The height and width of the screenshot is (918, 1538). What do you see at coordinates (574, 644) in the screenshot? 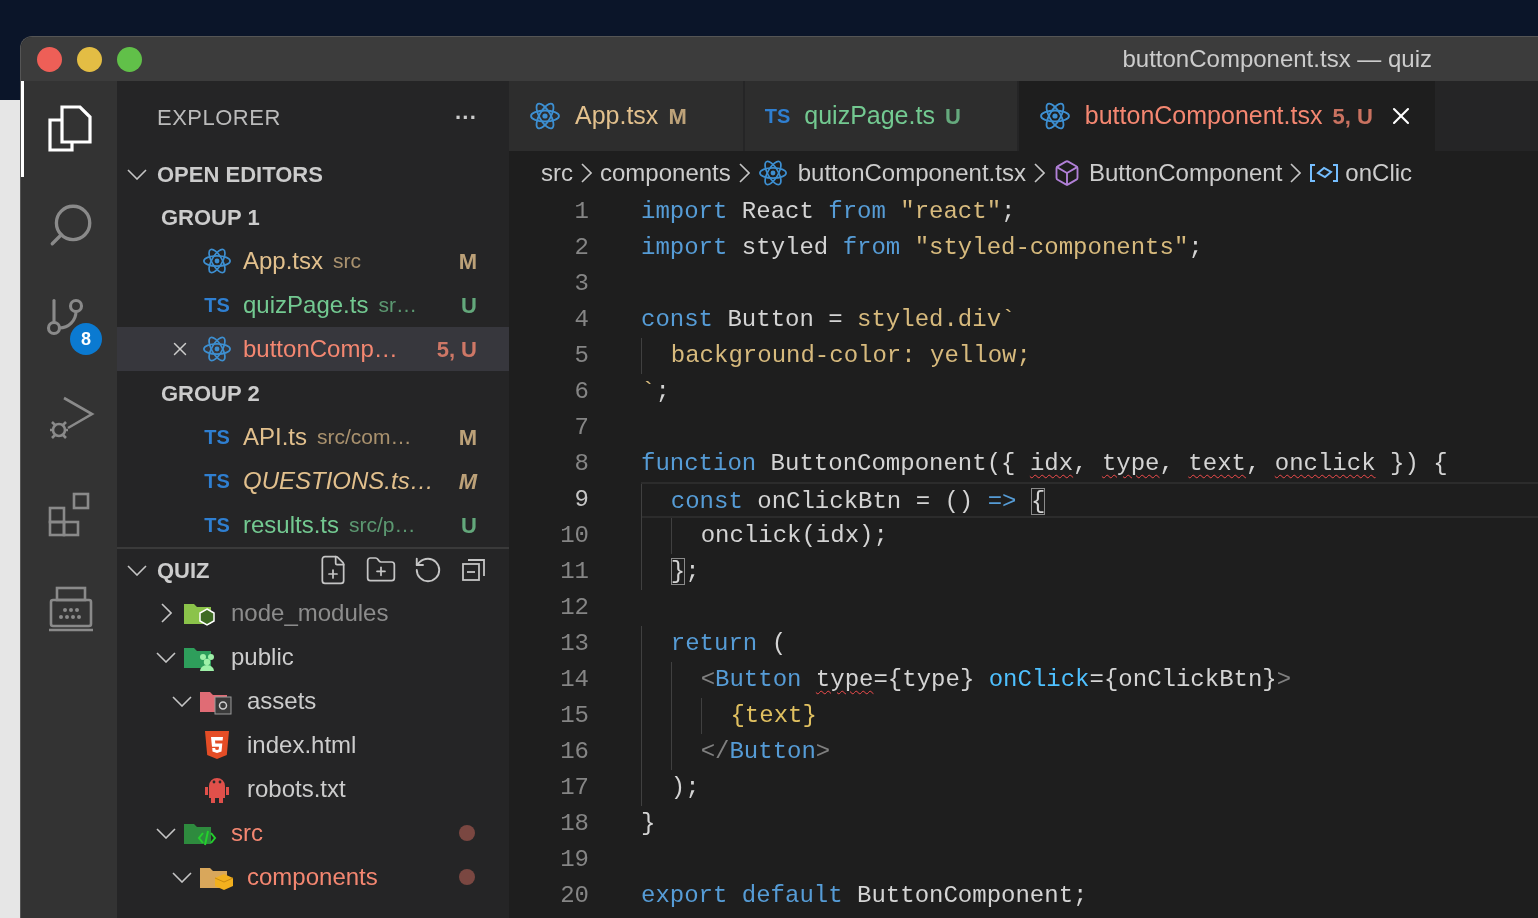
I see `line-number: 13` at bounding box center [574, 644].